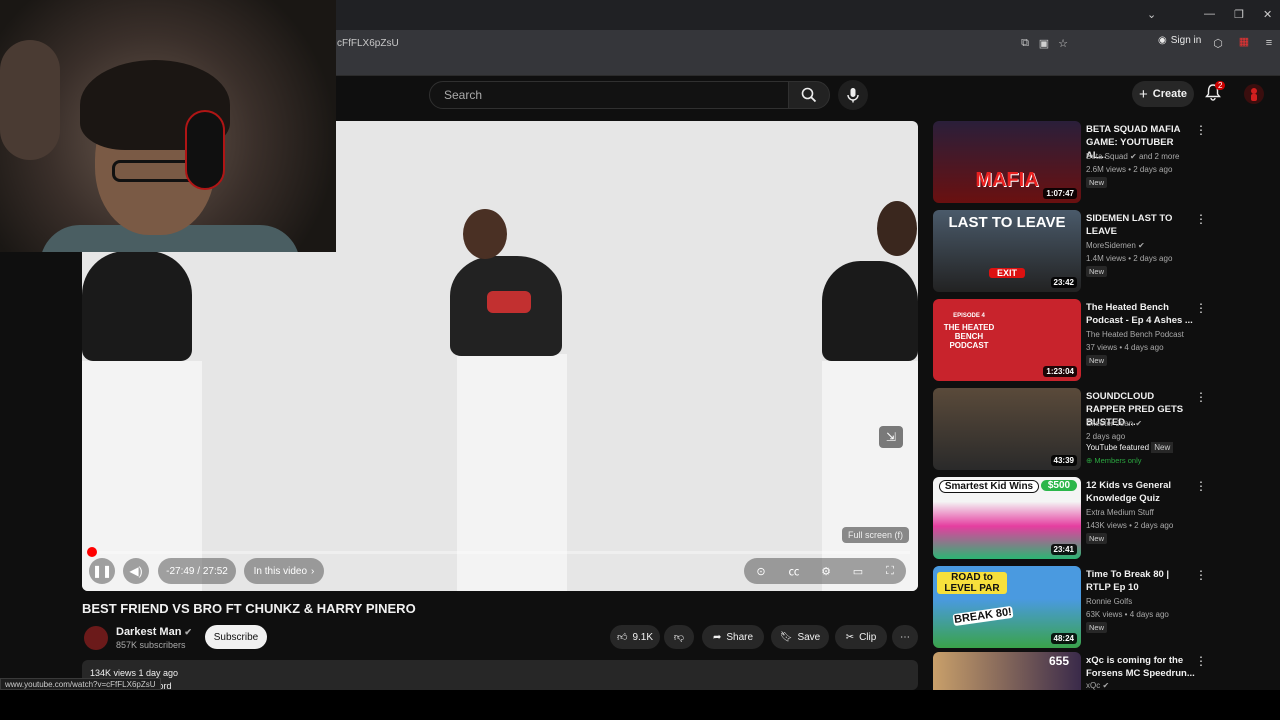 This screenshot has height=720, width=1280. I want to click on voice-search-button, so click(853, 95).